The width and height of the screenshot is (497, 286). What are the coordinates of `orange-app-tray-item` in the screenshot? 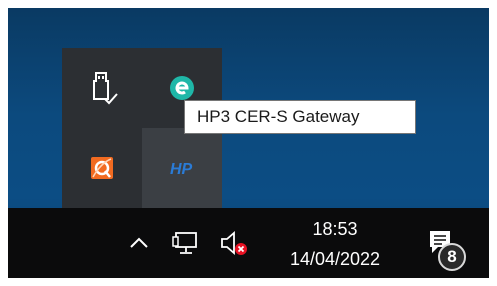 It's located at (102, 168).